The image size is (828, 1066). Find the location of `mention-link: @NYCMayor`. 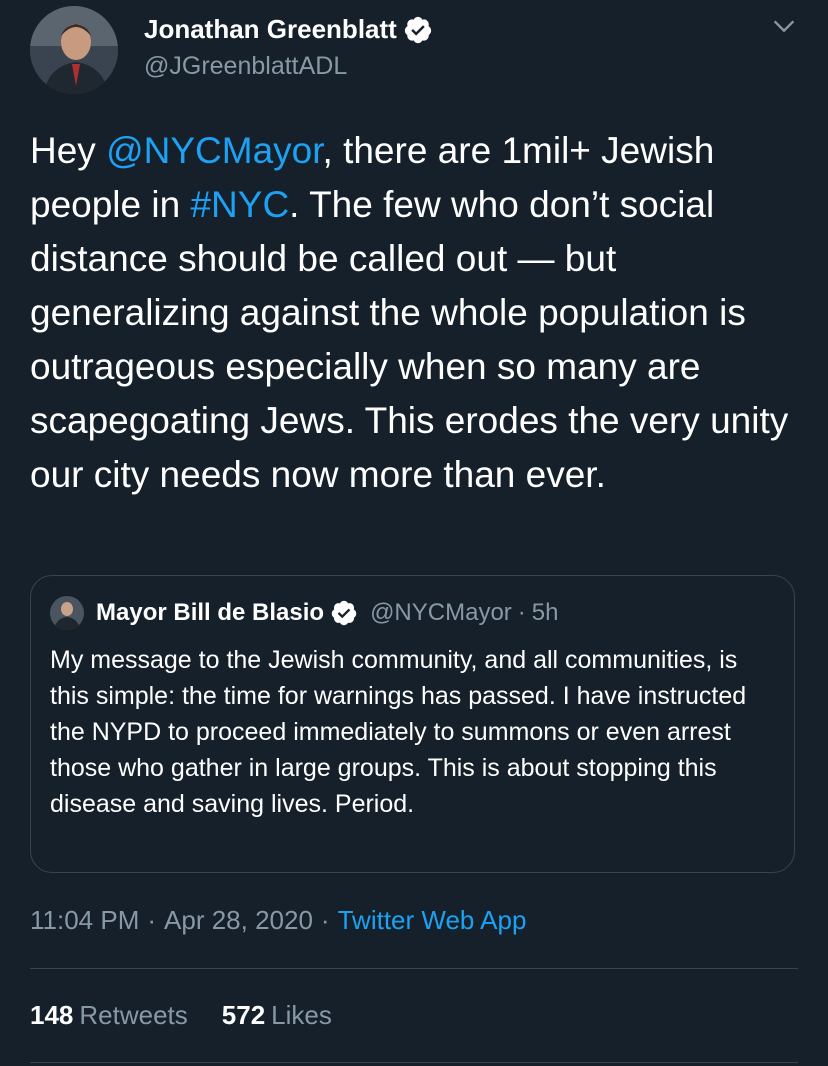

mention-link: @NYCMayor is located at coordinates (214, 150).